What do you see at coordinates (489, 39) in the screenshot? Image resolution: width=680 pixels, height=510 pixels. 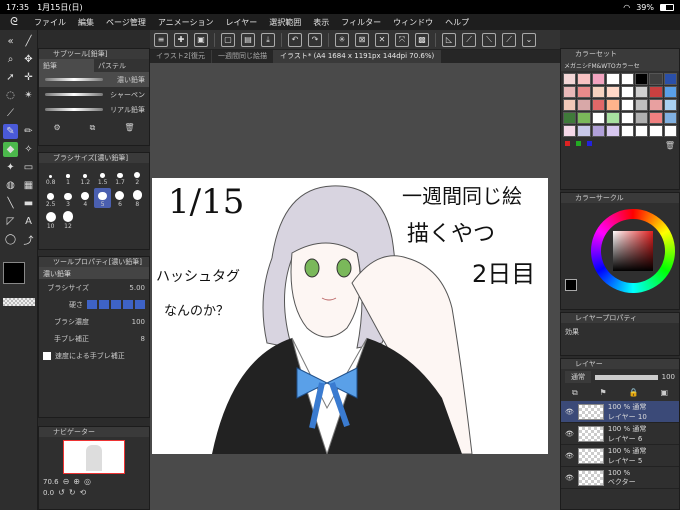 I see `snap-grid-icon: ⟍` at bounding box center [489, 39].